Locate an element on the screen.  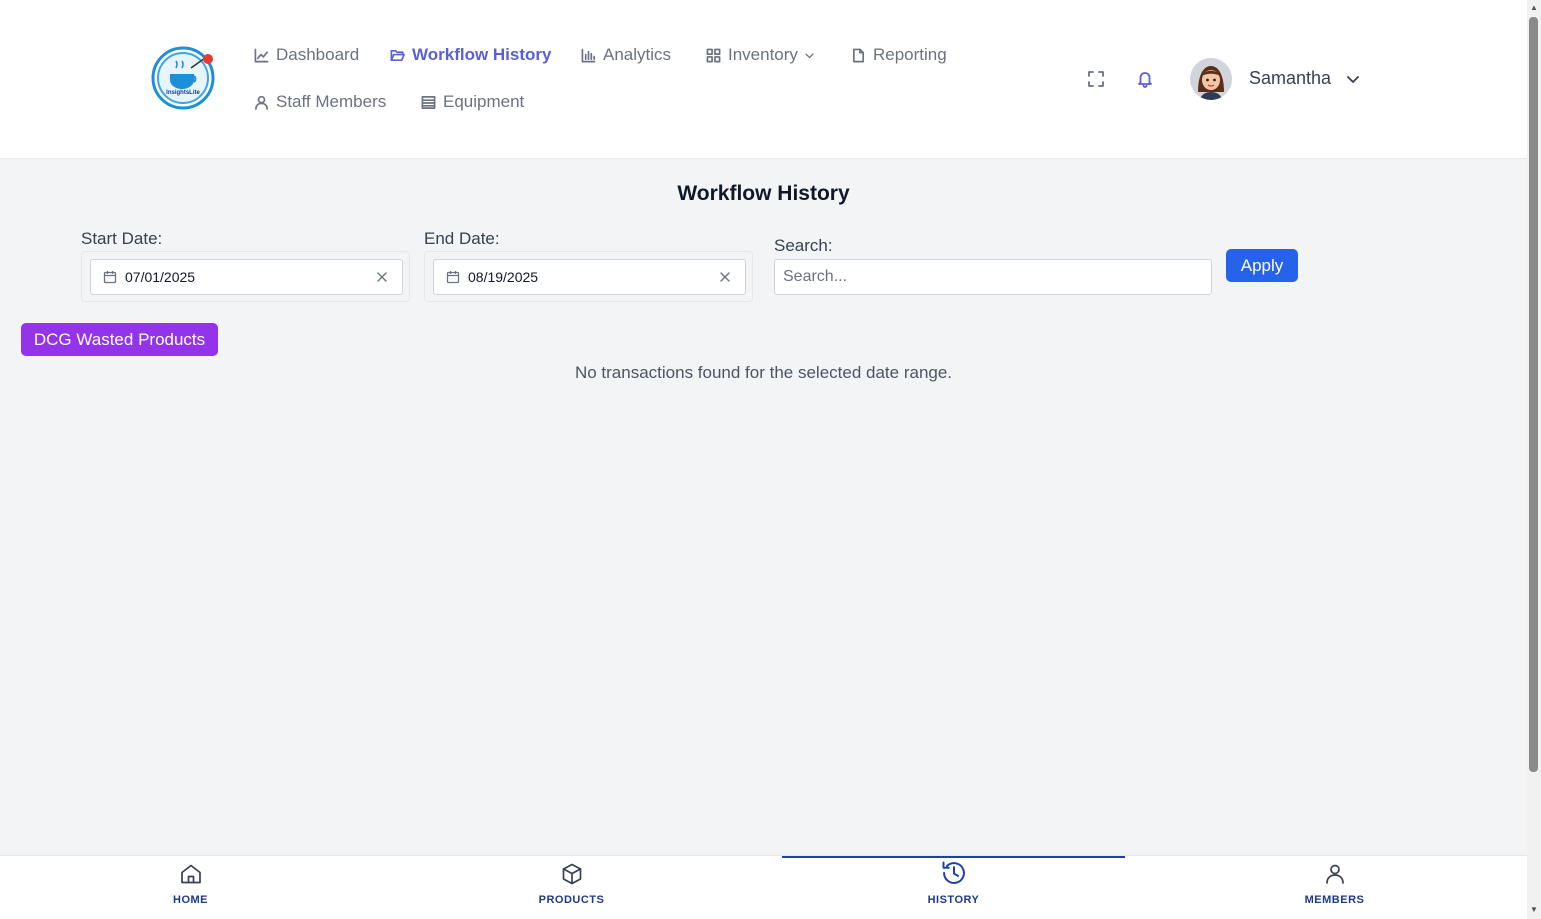
notifications-button is located at coordinates (1146, 80).